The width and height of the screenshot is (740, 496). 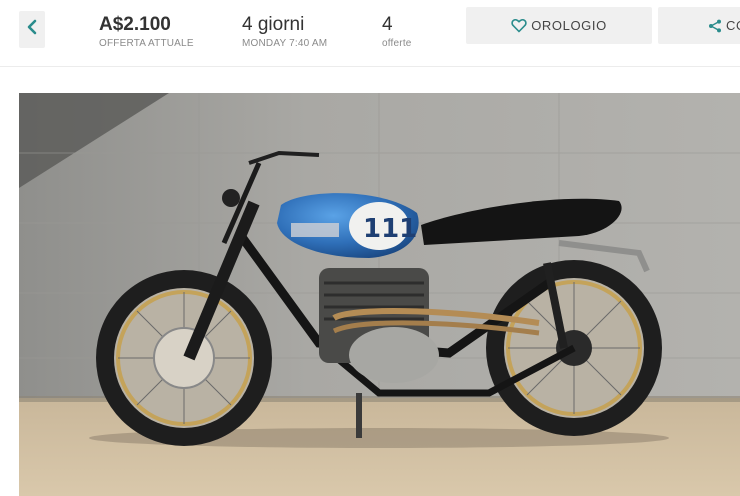 What do you see at coordinates (184, 358) in the screenshot?
I see `front-wheel` at bounding box center [184, 358].